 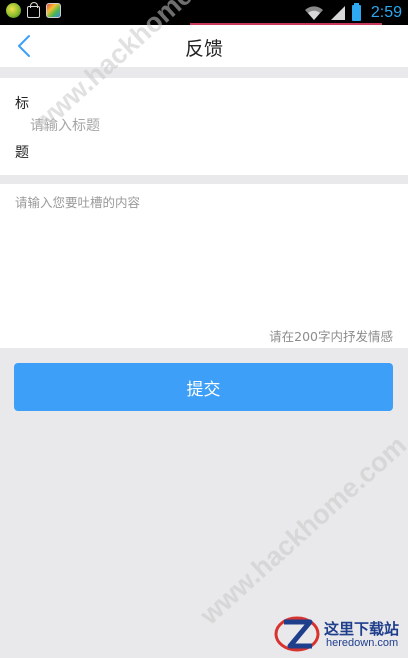 What do you see at coordinates (22, 104) in the screenshot?
I see `title-label-line1: 标` at bounding box center [22, 104].